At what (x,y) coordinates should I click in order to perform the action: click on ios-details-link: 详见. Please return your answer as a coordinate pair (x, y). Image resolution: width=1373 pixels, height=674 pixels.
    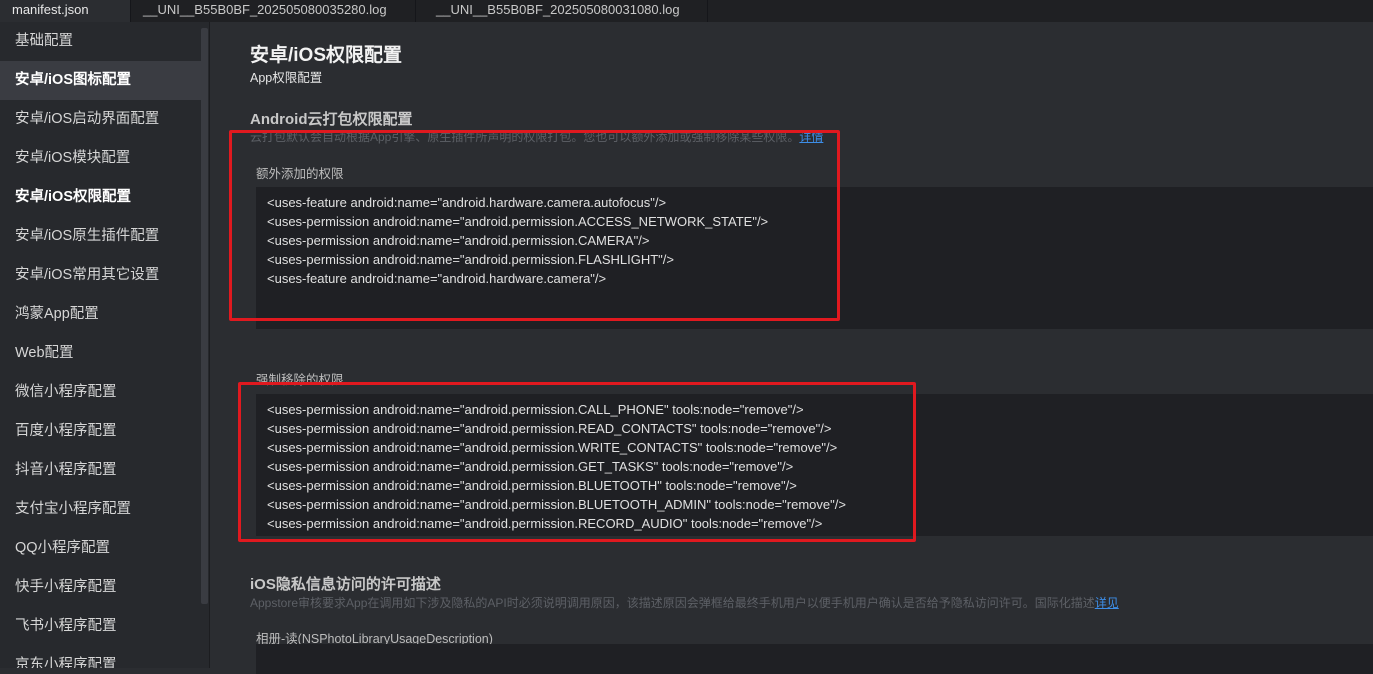
    Looking at the image, I should click on (1107, 603).